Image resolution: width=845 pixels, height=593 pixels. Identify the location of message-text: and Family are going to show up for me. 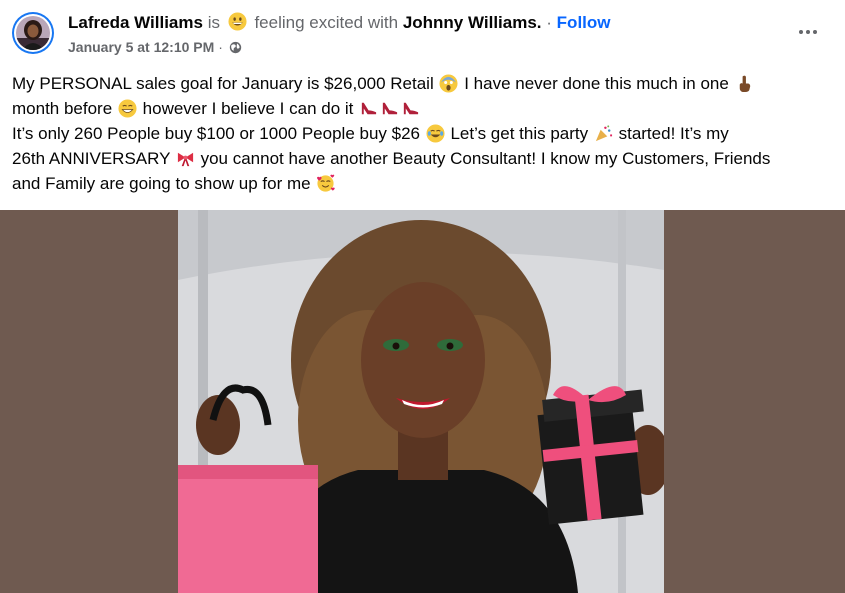
(161, 183).